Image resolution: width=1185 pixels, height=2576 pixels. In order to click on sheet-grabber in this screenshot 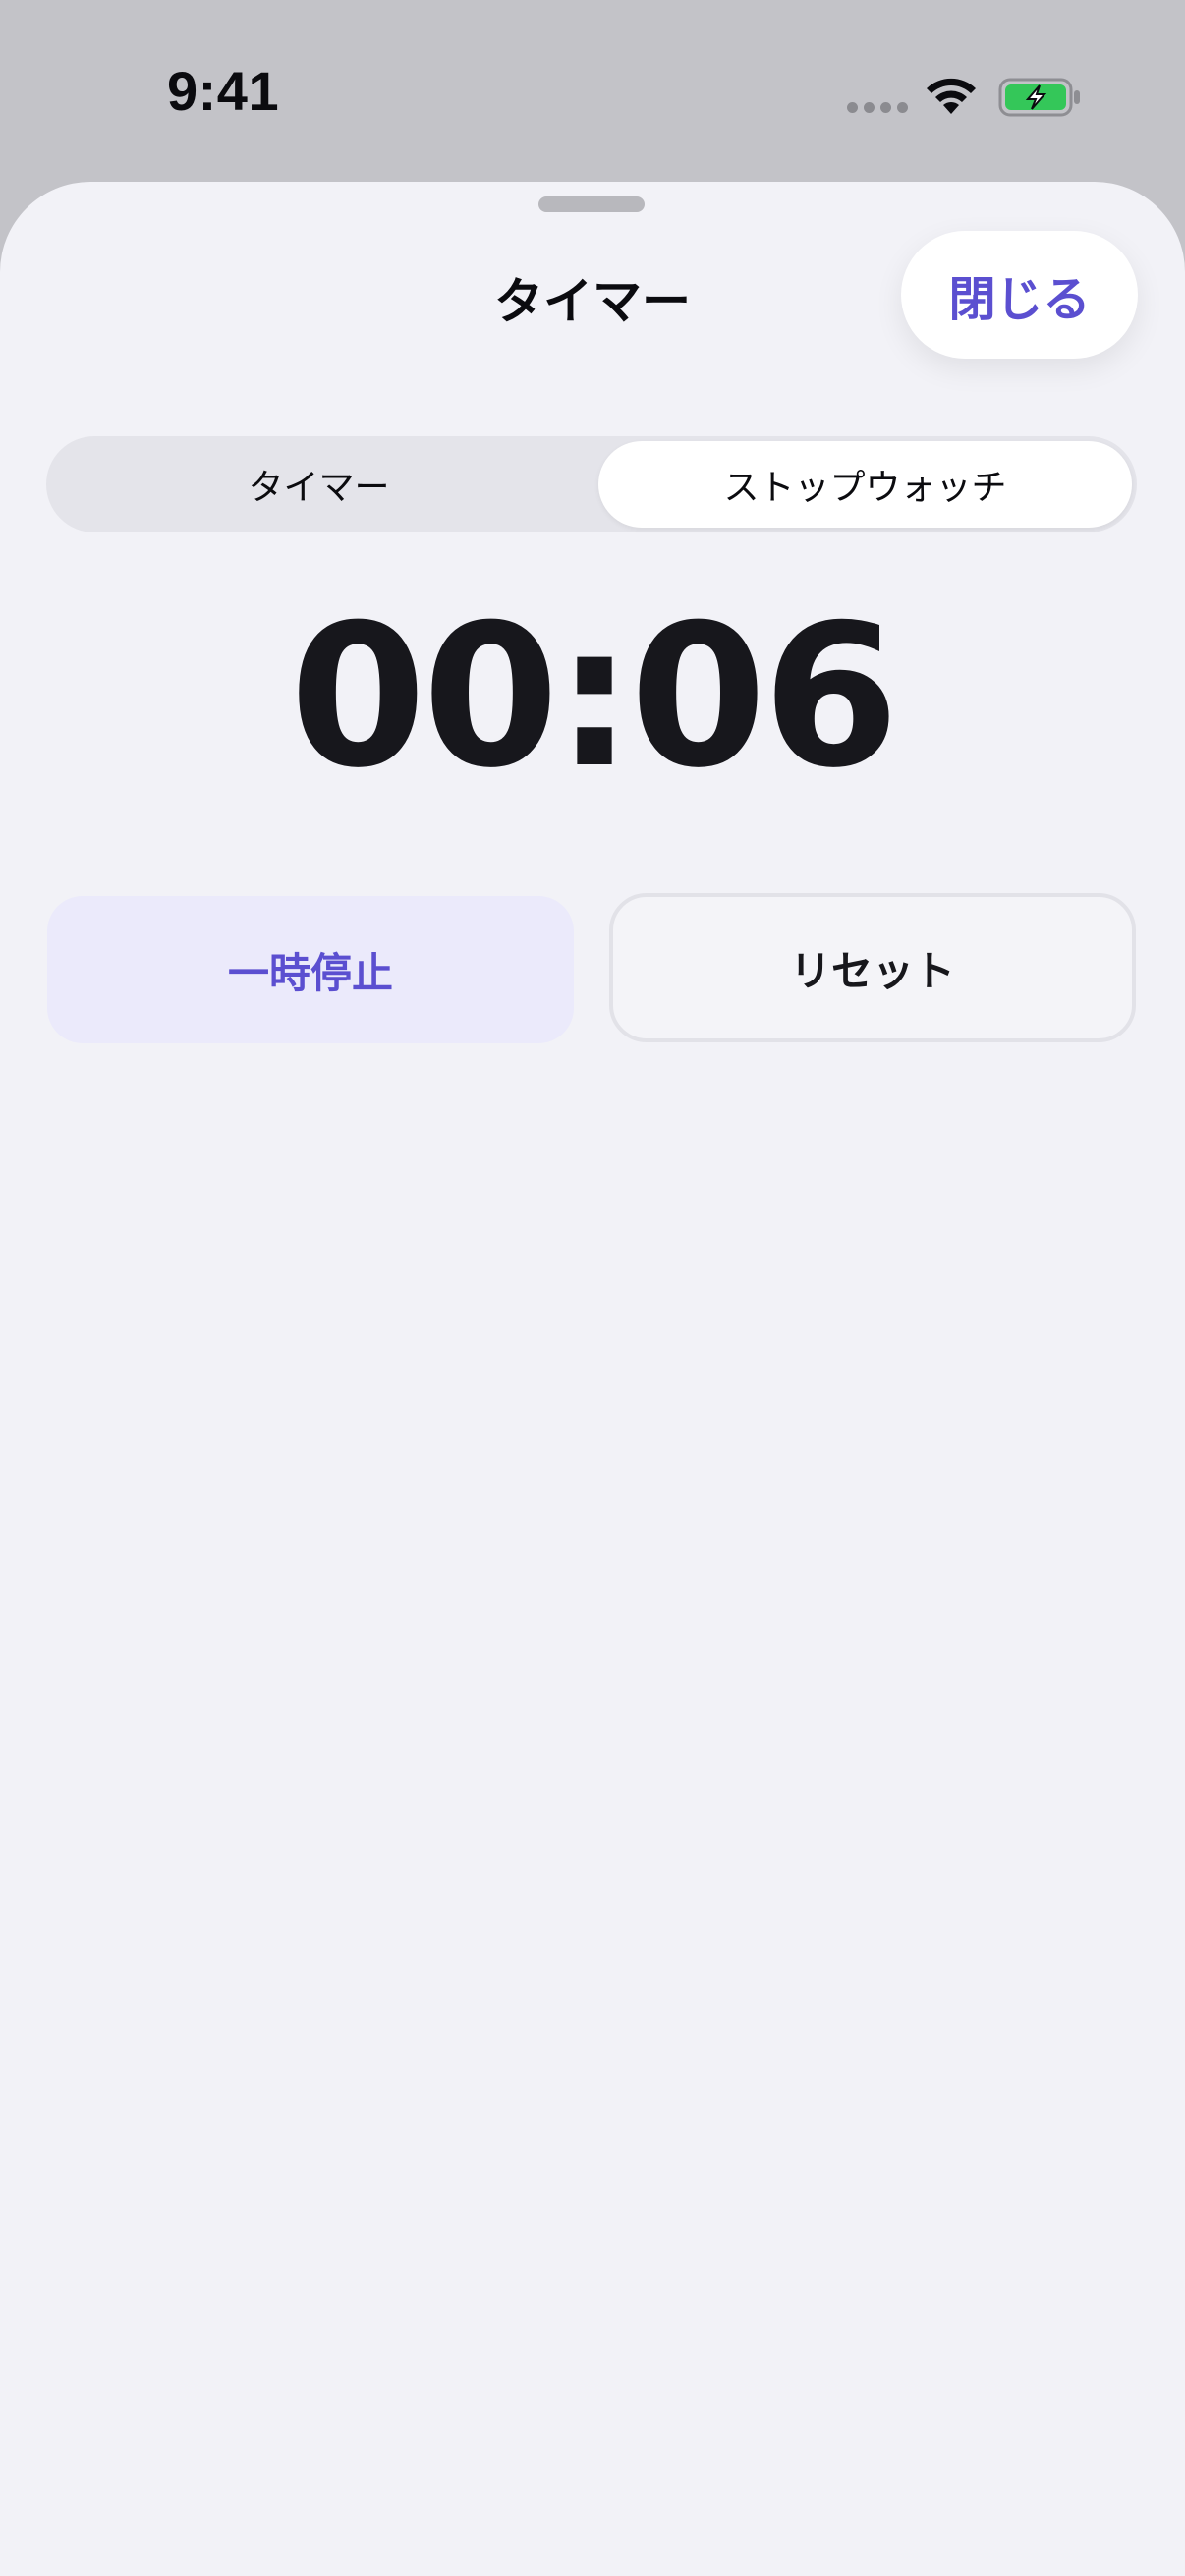, I will do `click(592, 204)`.